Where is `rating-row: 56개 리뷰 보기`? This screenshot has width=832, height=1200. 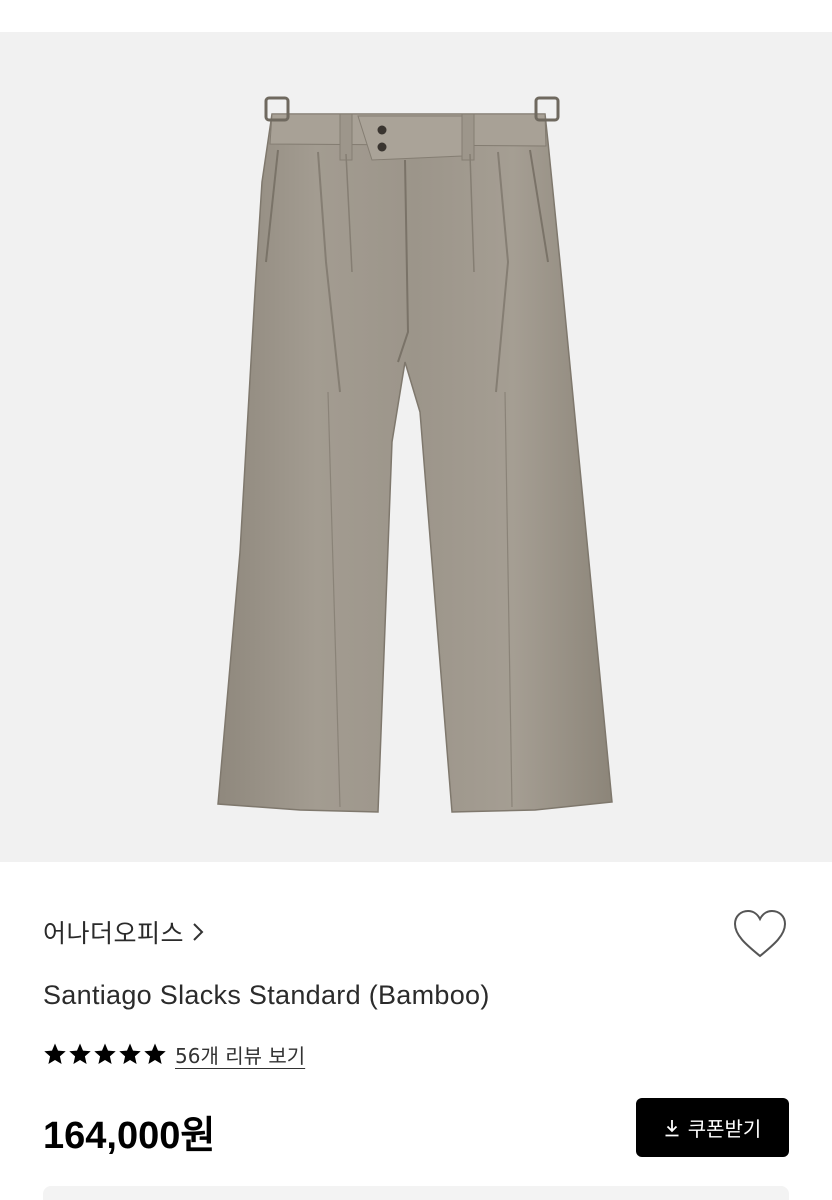 rating-row: 56개 리뷰 보기 is located at coordinates (174, 1054).